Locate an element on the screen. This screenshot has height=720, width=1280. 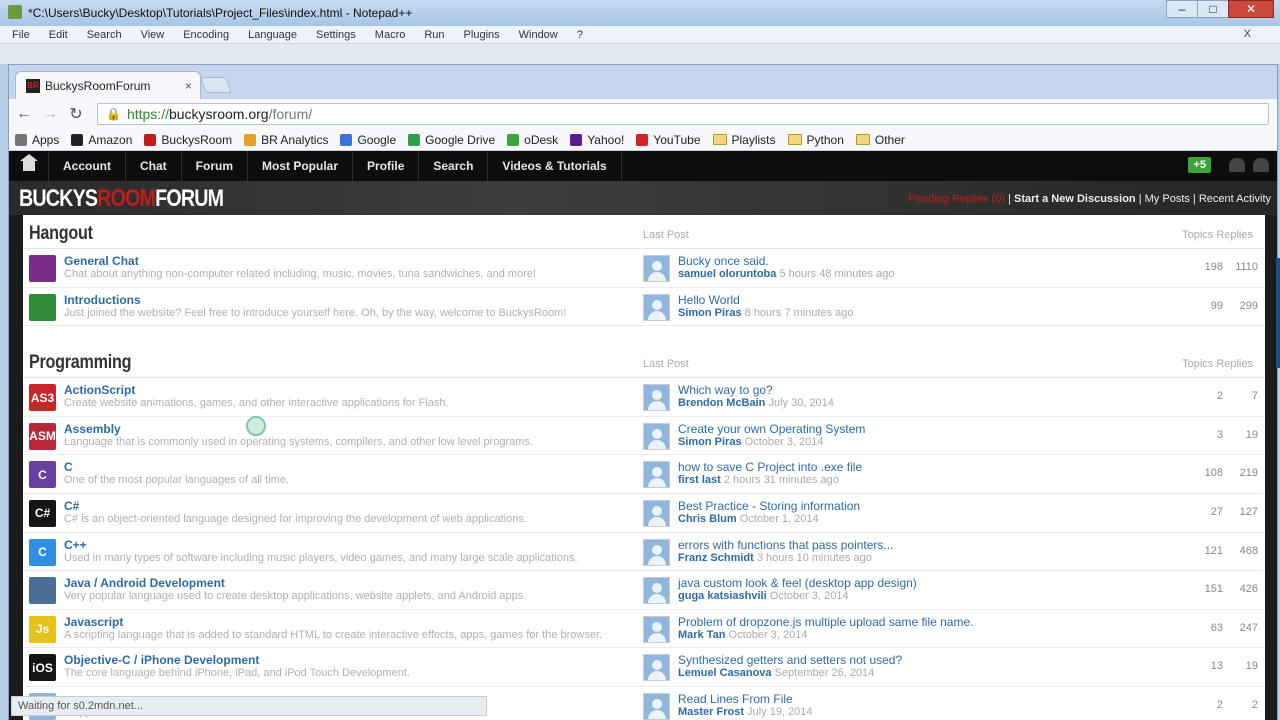
forum-name-link: General Chat is located at coordinates (101, 261).